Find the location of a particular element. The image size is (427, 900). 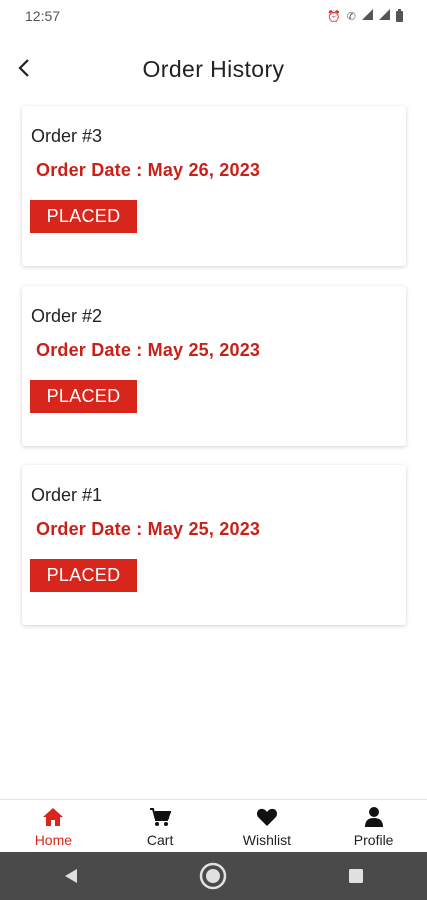

order-title: Order #2 is located at coordinates (67, 316).